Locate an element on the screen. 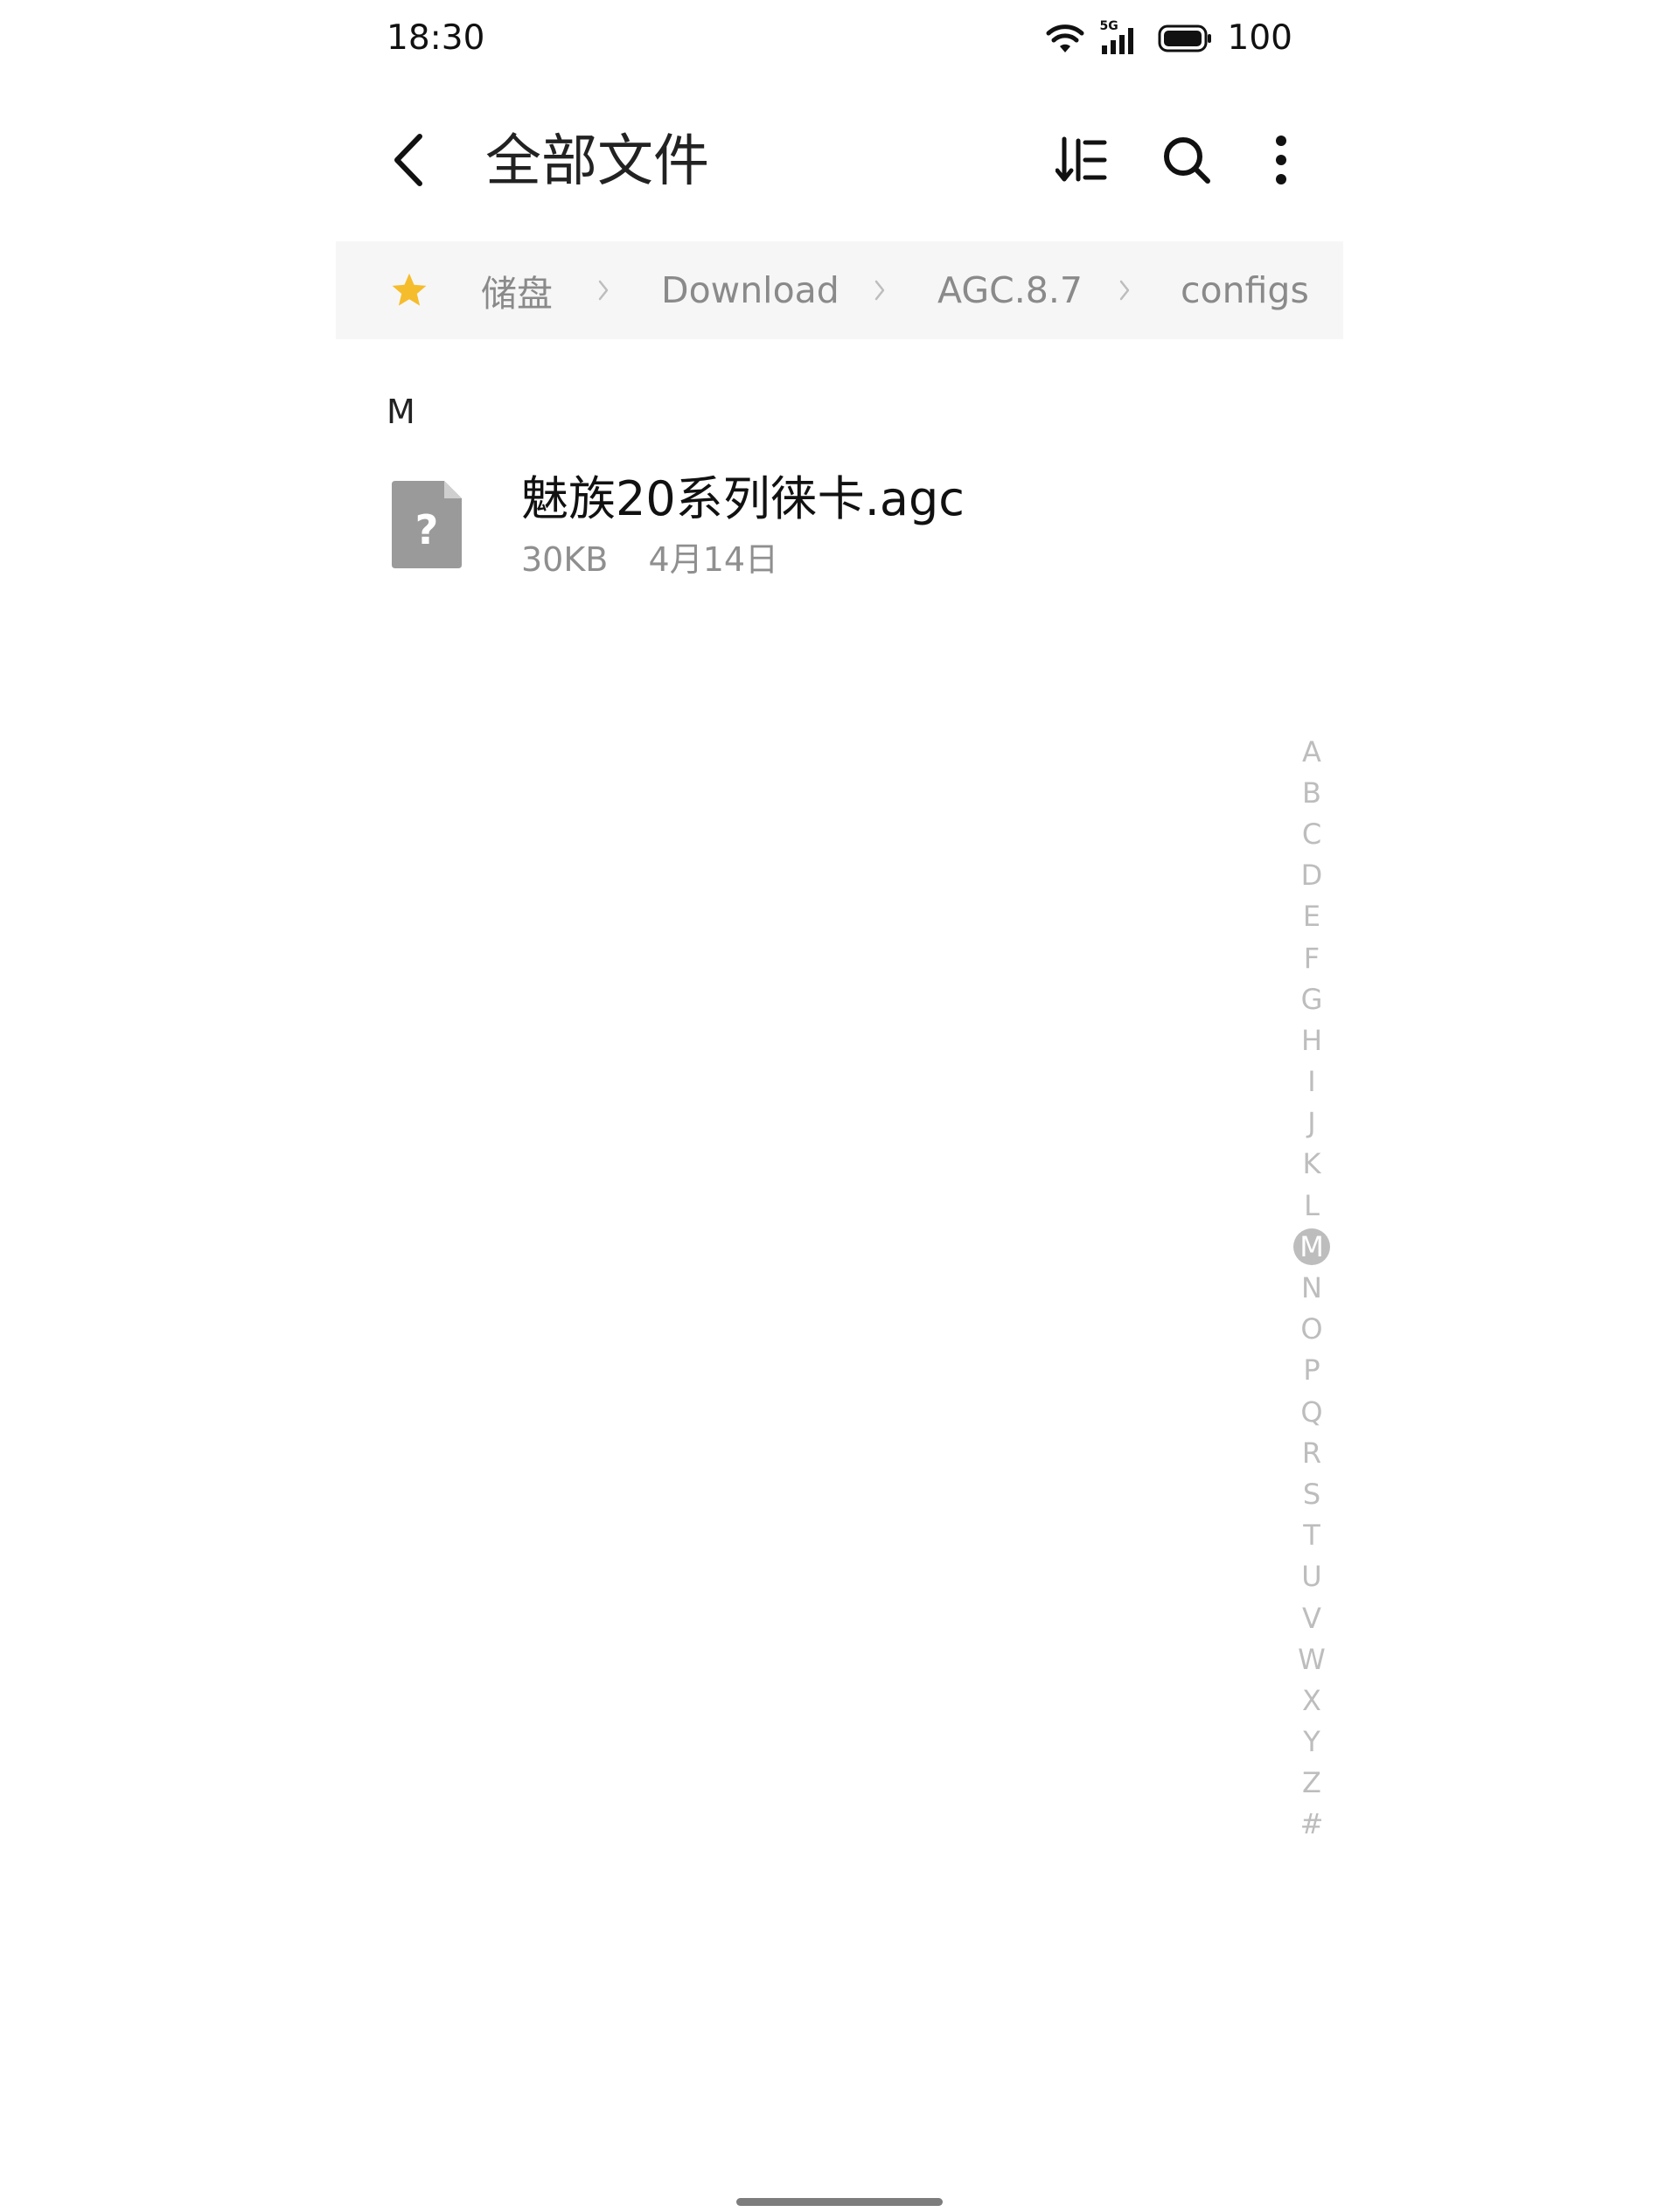 This screenshot has height=2212, width=1679. file-date: 4月14日 is located at coordinates (714, 559).